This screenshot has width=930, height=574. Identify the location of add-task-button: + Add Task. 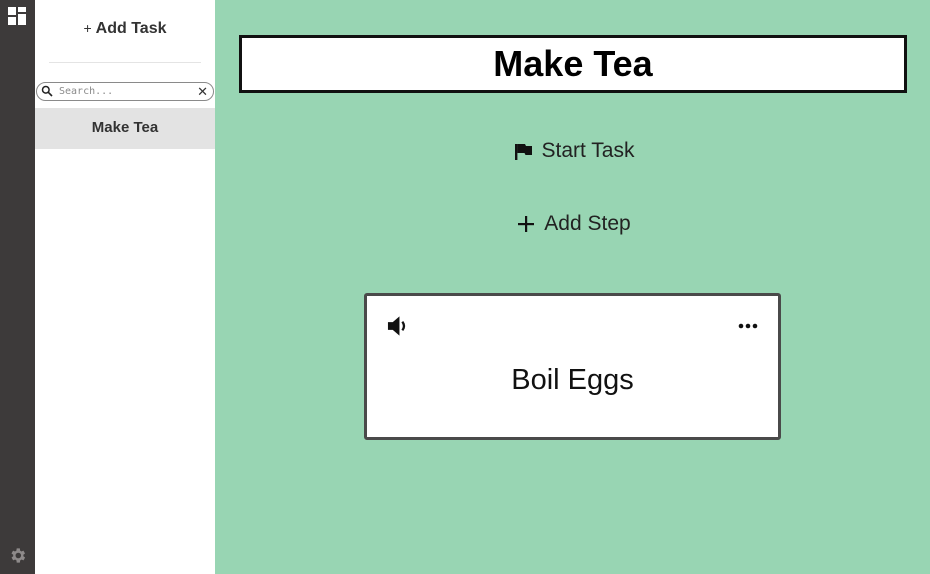
(125, 29).